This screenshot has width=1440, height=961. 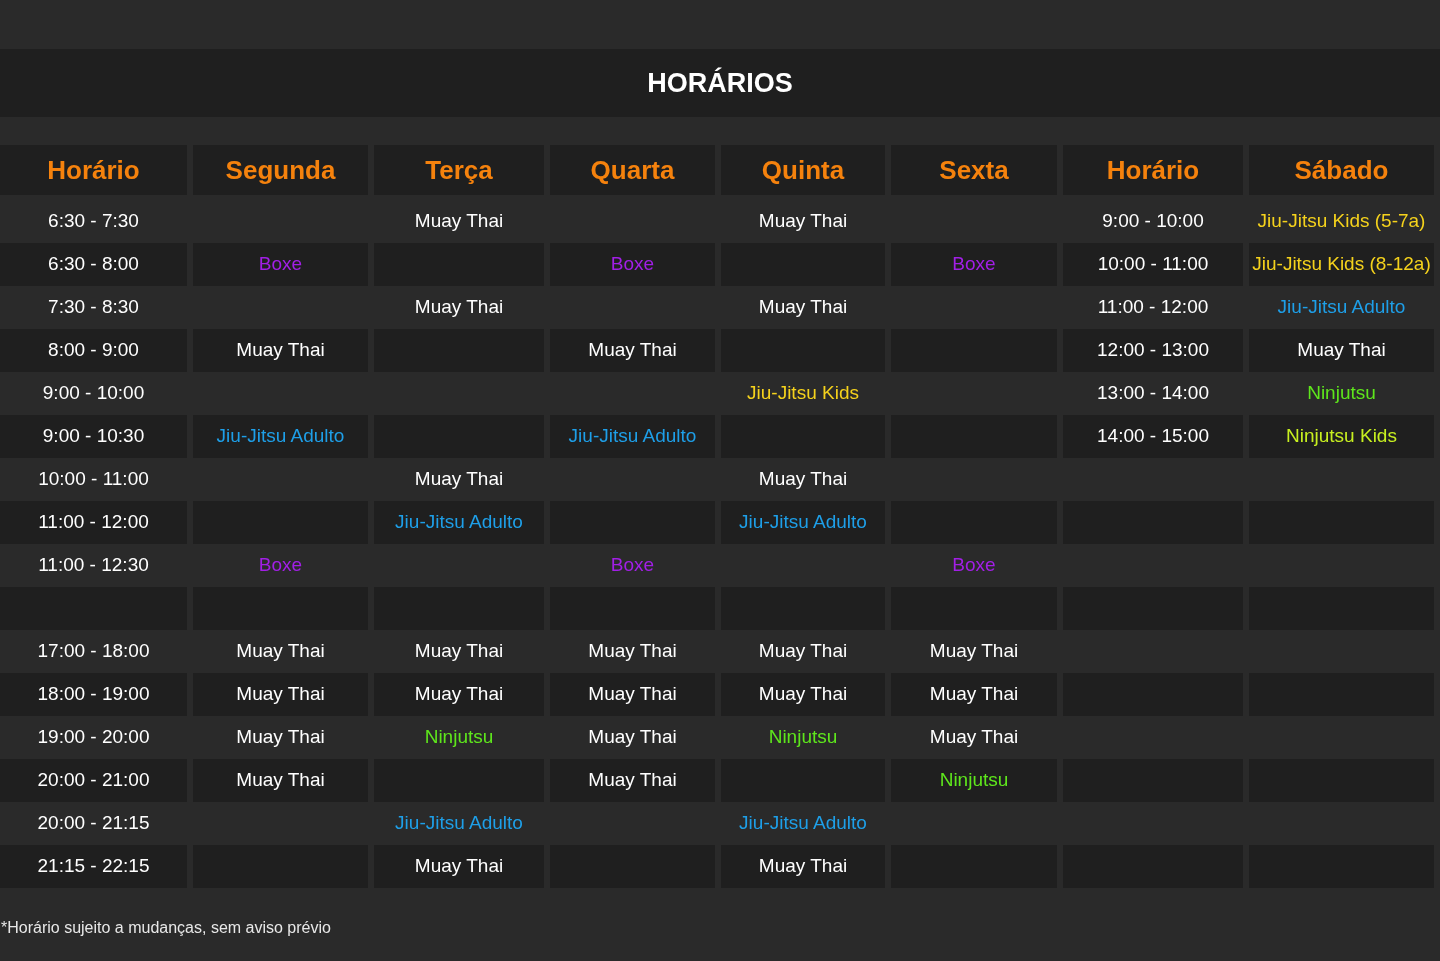 What do you see at coordinates (803, 170) in the screenshot?
I see `column-header: Quinta` at bounding box center [803, 170].